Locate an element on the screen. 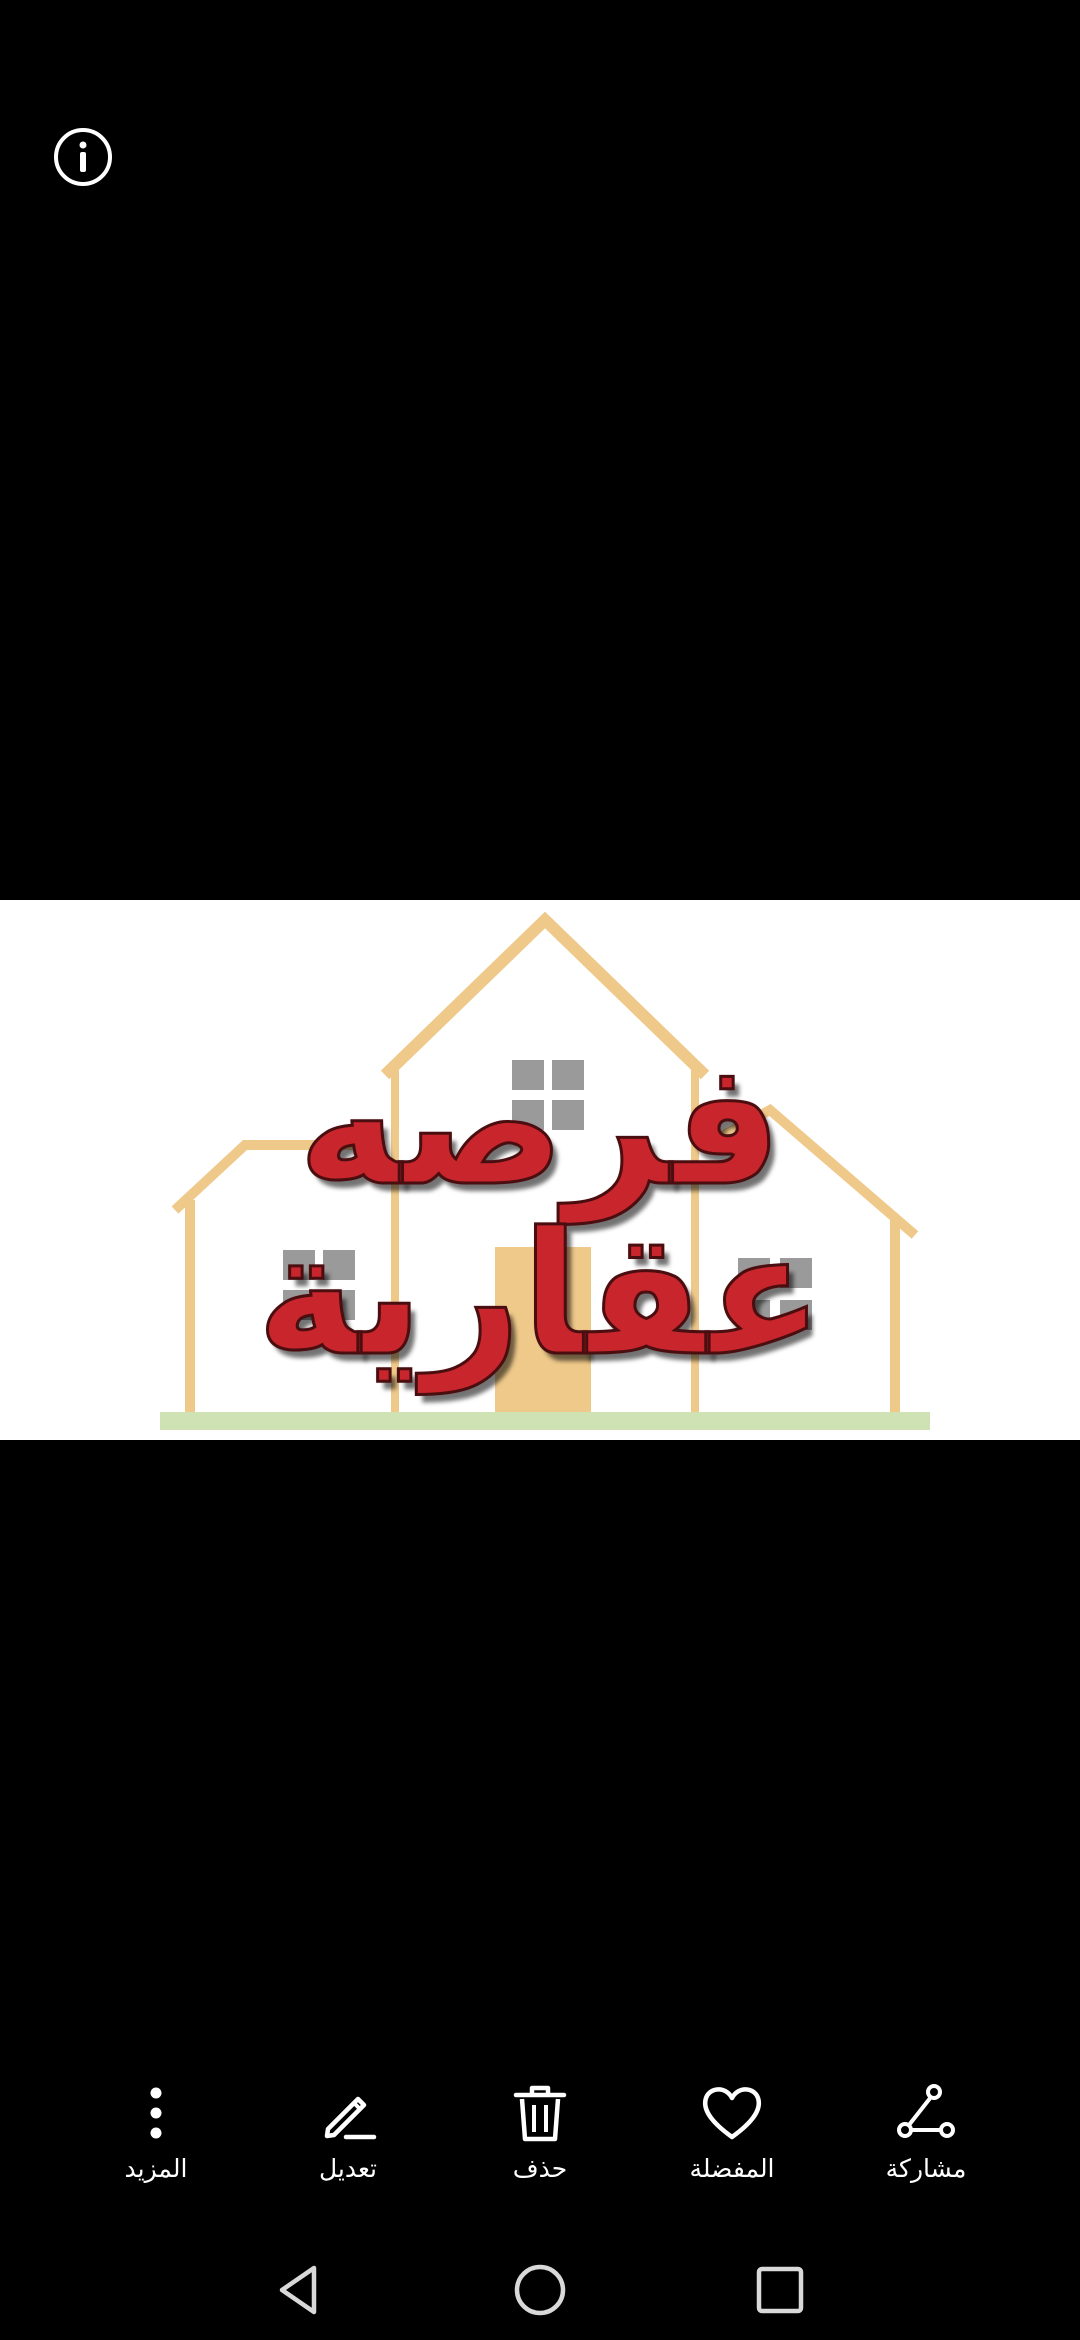  home-circle-icon is located at coordinates (540, 2290).